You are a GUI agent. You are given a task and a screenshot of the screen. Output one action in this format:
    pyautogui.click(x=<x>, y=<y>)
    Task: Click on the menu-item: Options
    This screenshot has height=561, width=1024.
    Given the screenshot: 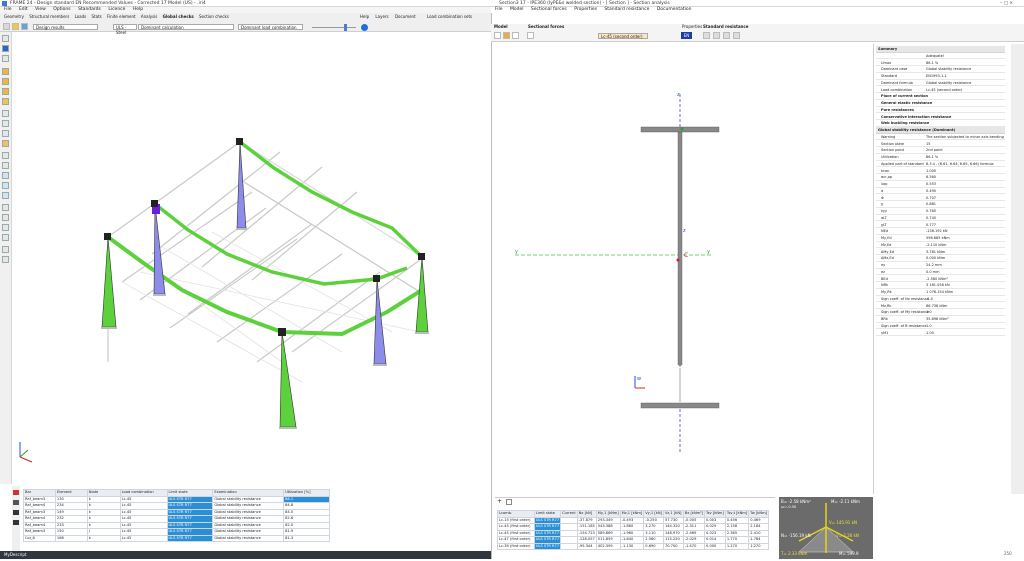 What is the action you would take?
    pyautogui.click(x=61, y=9)
    